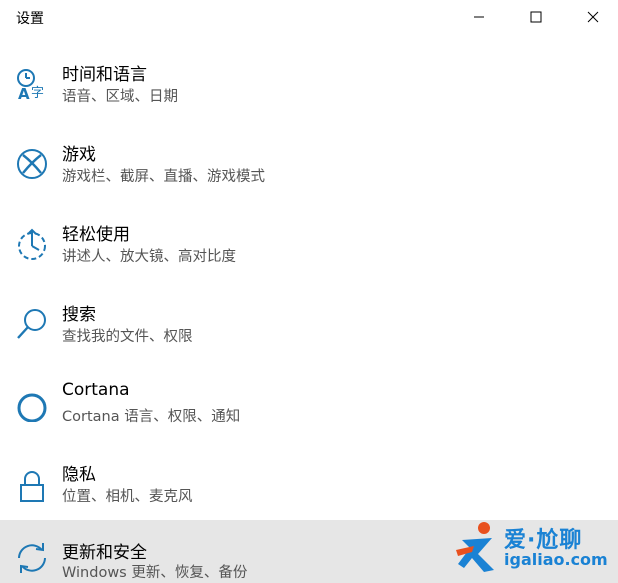 The width and height of the screenshot is (618, 583). I want to click on time-language-icon: A 字, so click(32, 84).